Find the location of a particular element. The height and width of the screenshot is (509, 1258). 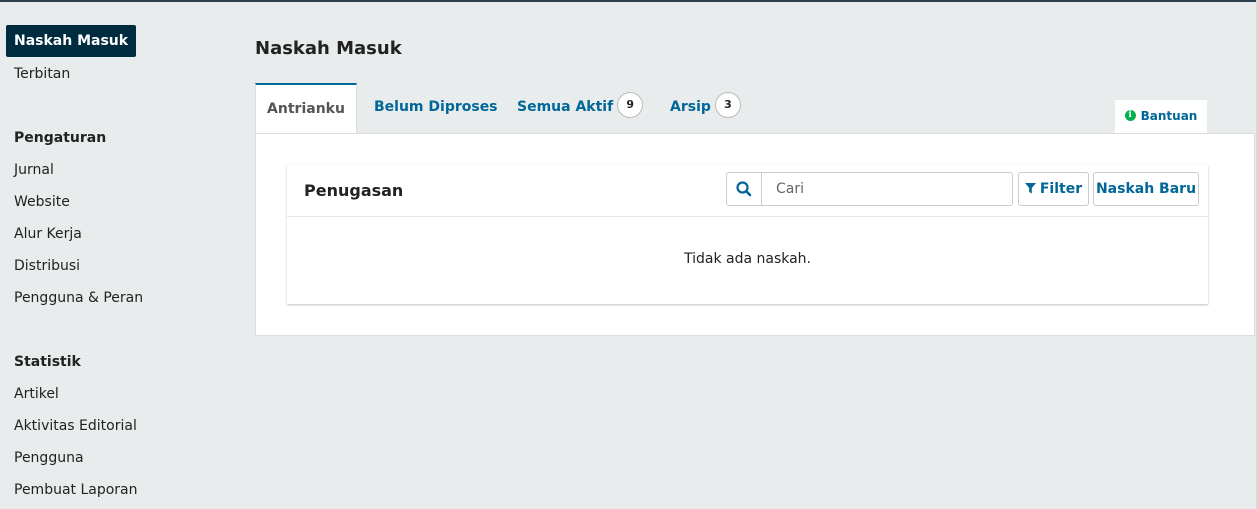

info-icon: i is located at coordinates (1130, 115).